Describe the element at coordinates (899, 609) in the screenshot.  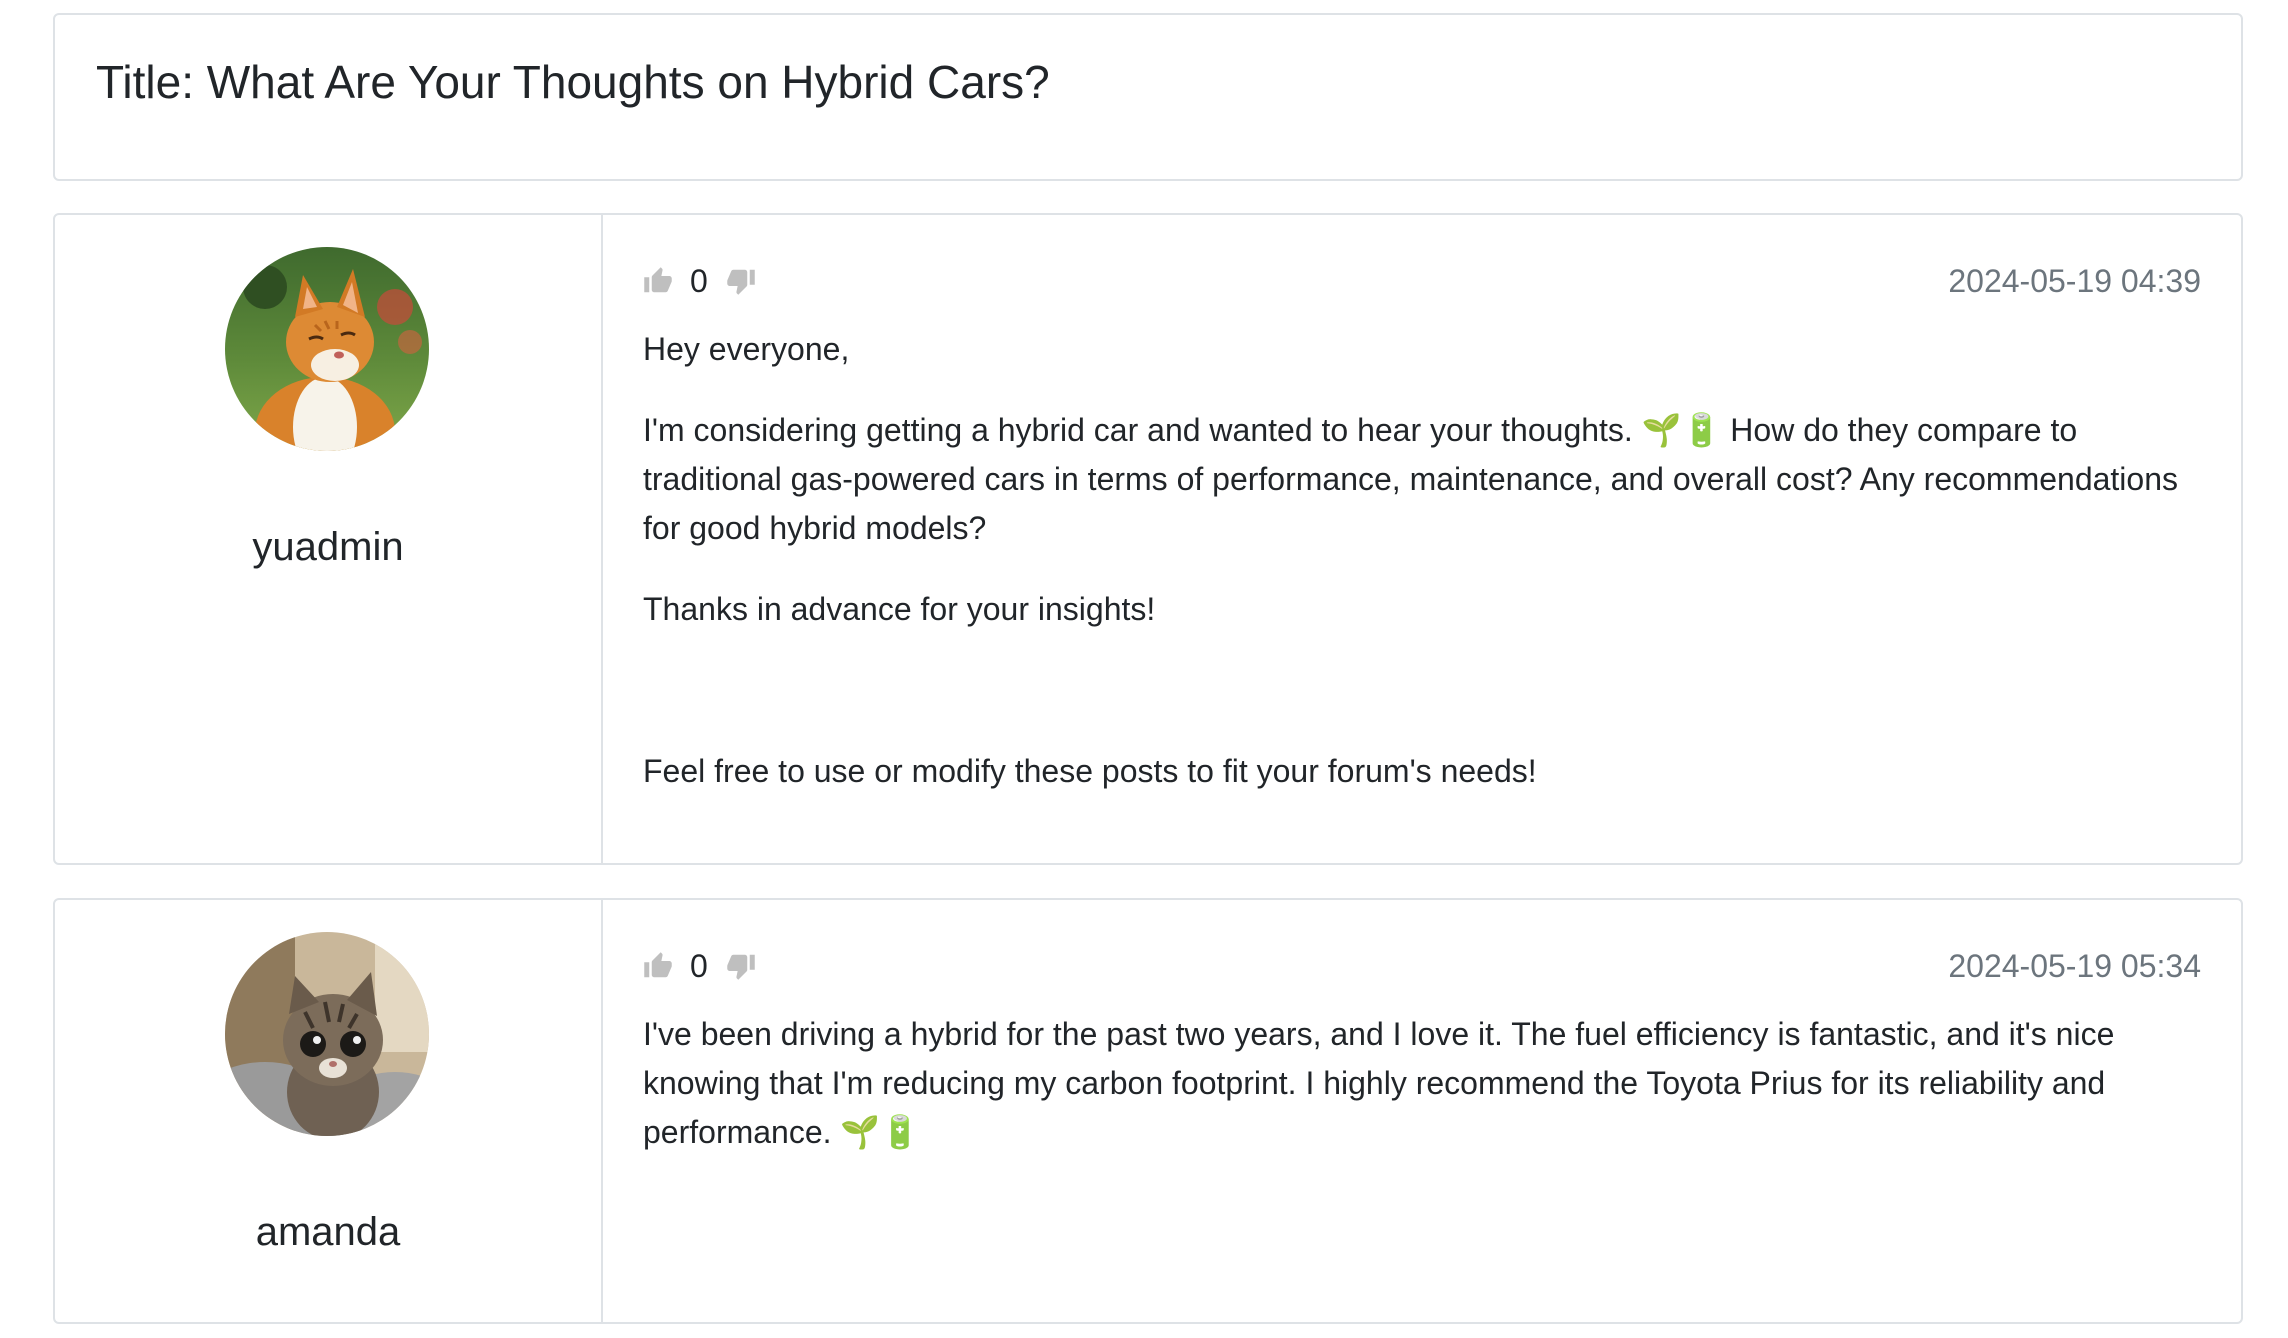
I see `post-paragraph: Thanks in advance for your insights!` at that location.